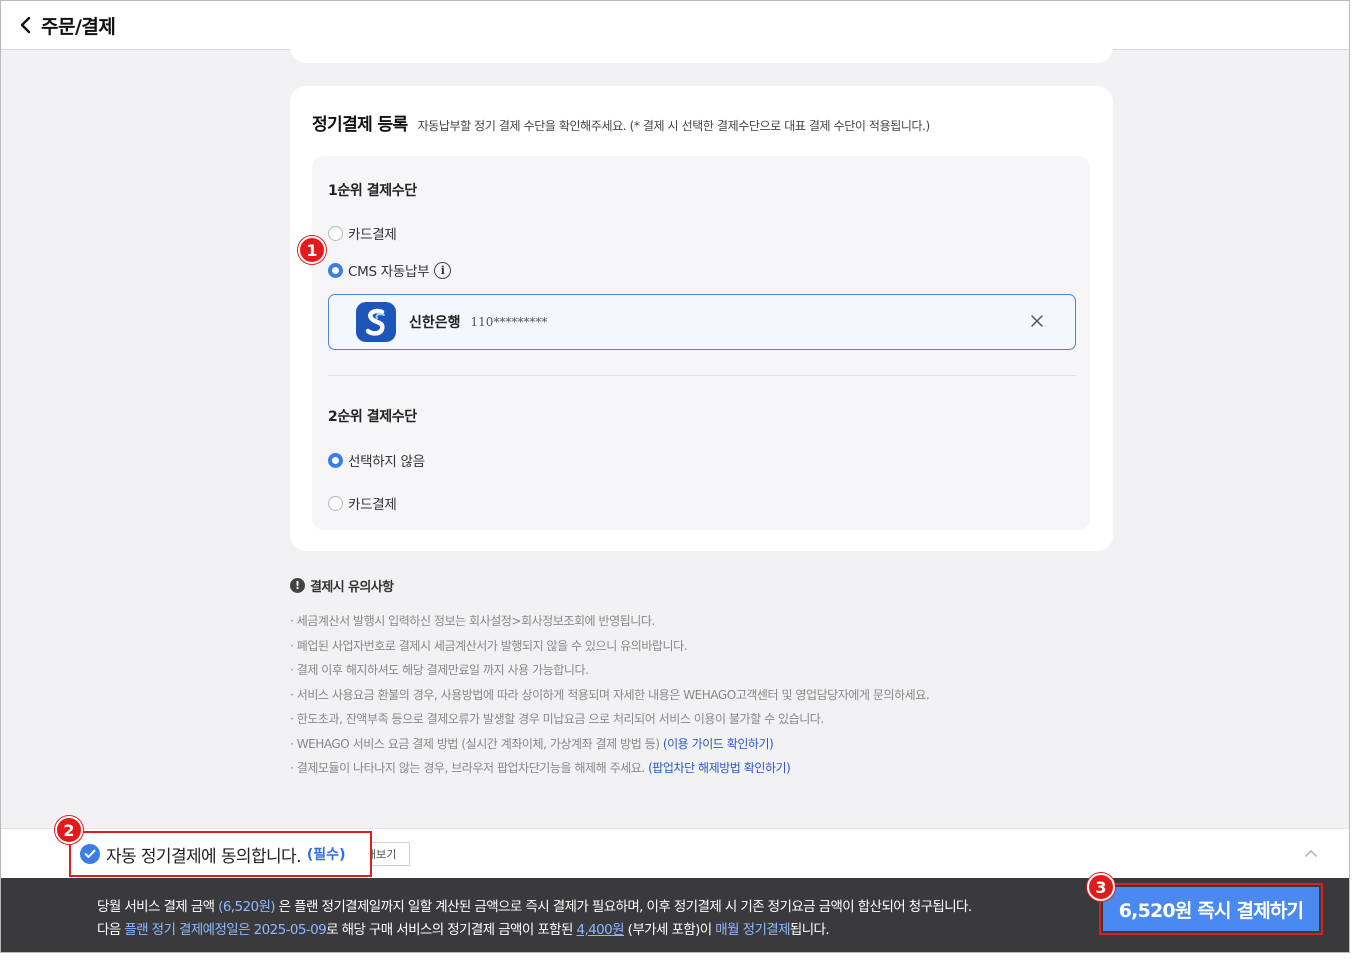  Describe the element at coordinates (719, 768) in the screenshot. I see `popup-guide-link: (팝업차단 해제방법 확인하기)` at that location.